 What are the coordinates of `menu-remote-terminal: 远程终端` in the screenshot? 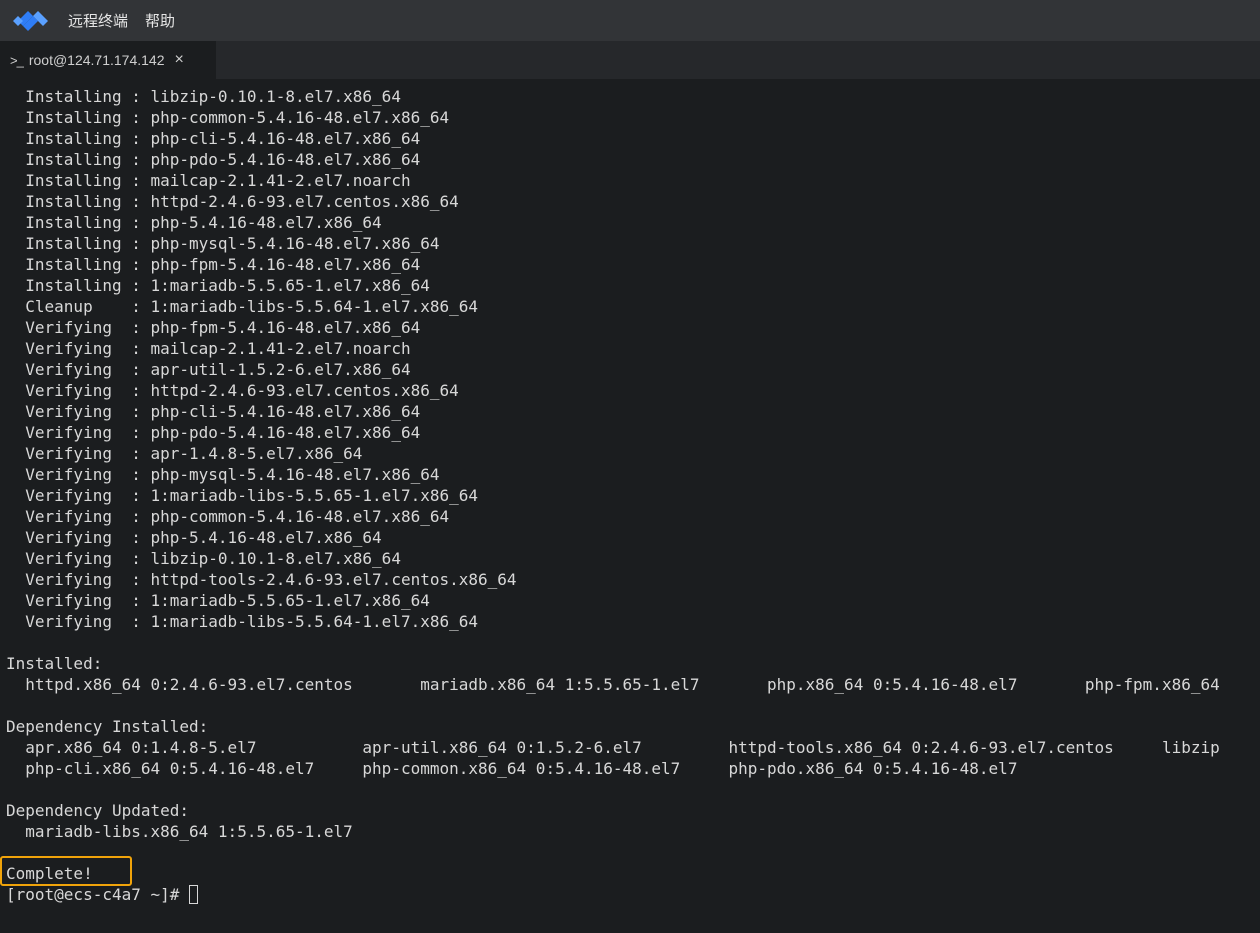 It's located at (98, 20).